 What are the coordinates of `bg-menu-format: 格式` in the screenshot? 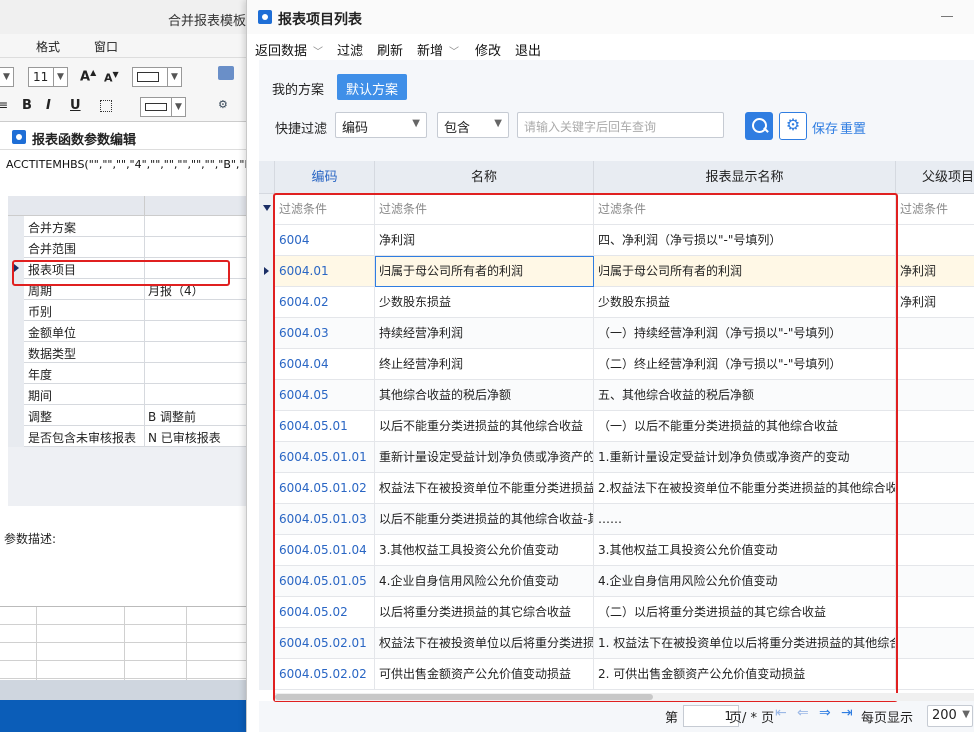 It's located at (48, 46).